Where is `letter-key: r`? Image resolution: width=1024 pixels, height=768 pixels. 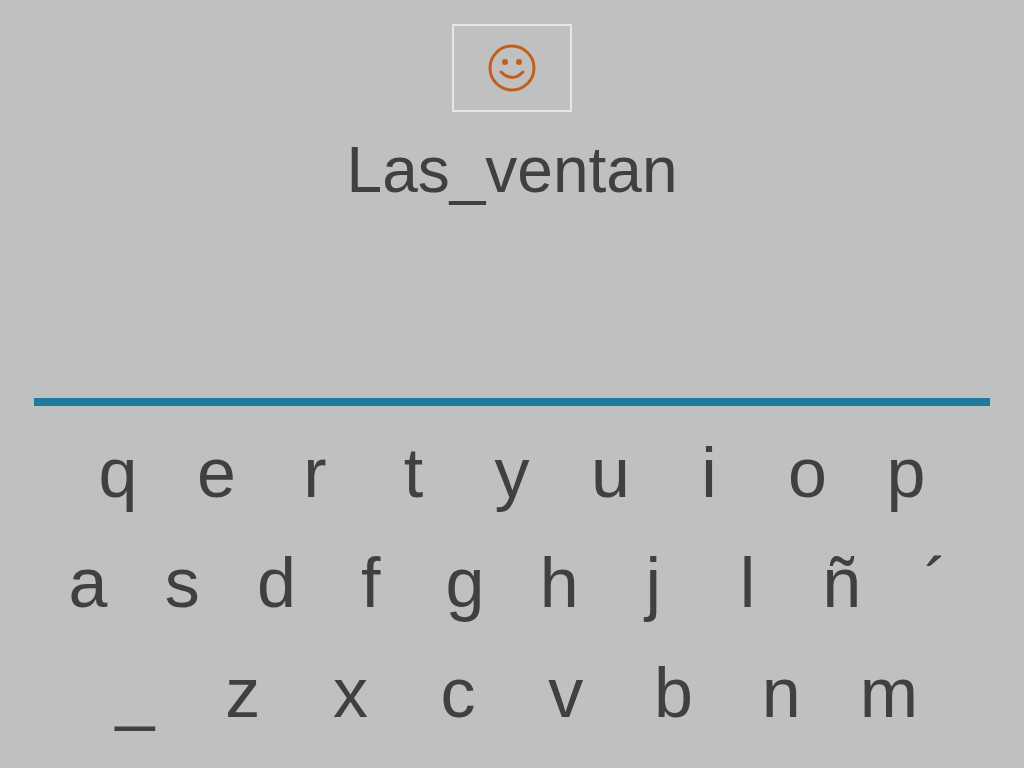
letter-key: r is located at coordinates (315, 473).